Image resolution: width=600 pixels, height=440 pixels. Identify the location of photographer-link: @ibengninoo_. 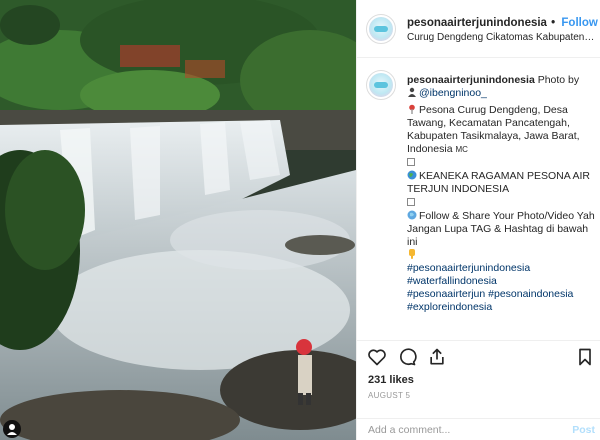
(453, 93).